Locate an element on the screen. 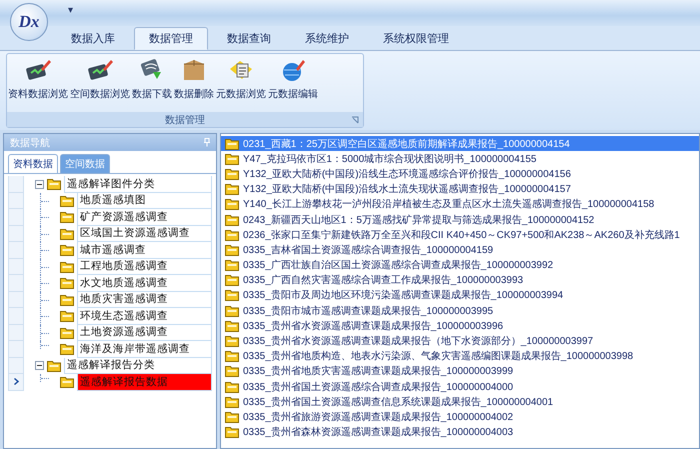 This screenshot has height=449, width=700. file-list-item: 0335_广西自然灾害遥感综合调查工作成果报告_100000003993 is located at coordinates (460, 280).